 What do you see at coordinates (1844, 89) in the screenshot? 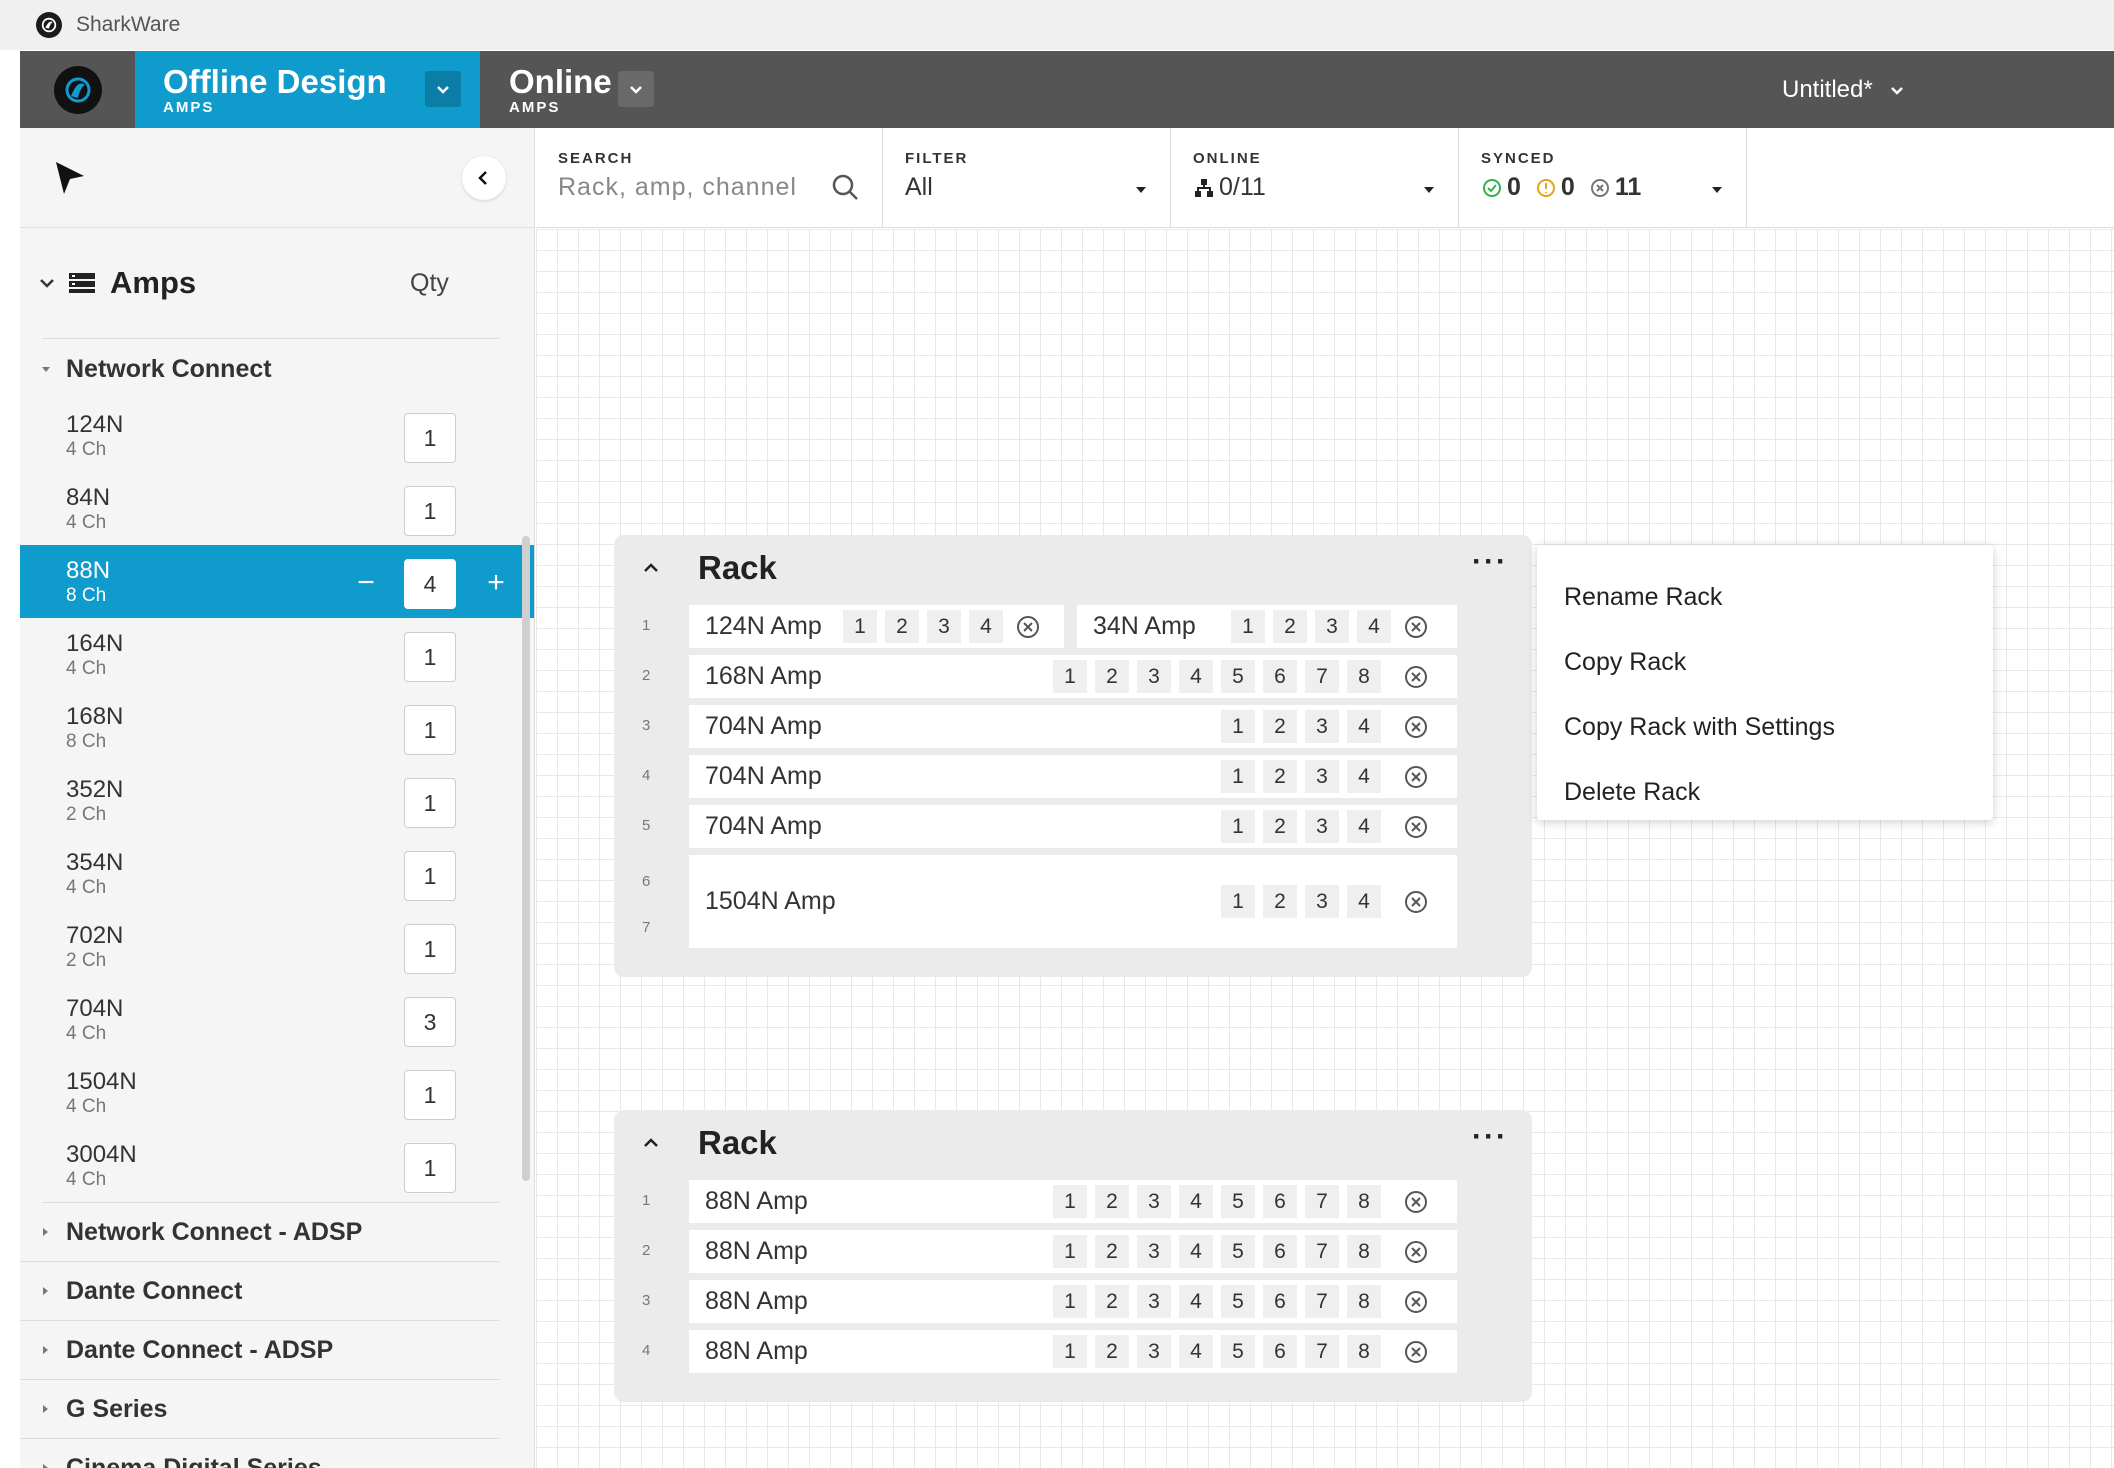
I see `file-name-dropdown: Untitled*` at bounding box center [1844, 89].